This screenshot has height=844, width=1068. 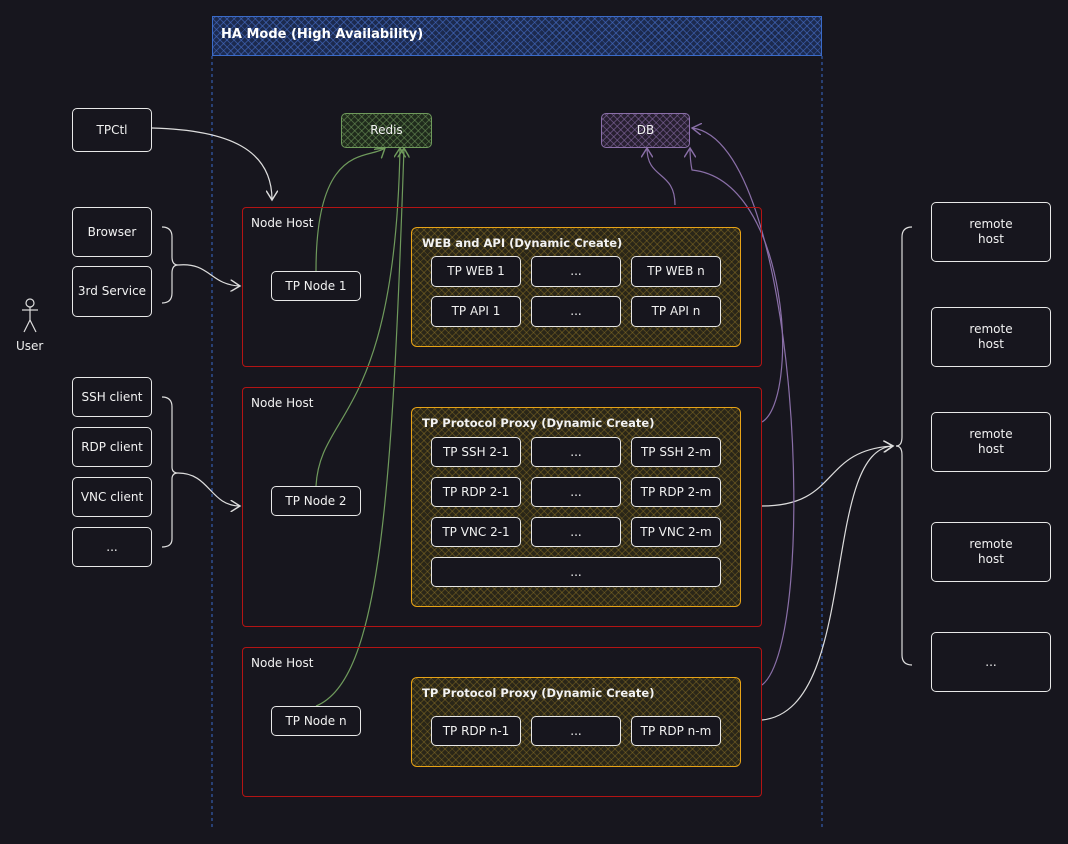 I want to click on user-figure-icon, so click(x=30, y=315).